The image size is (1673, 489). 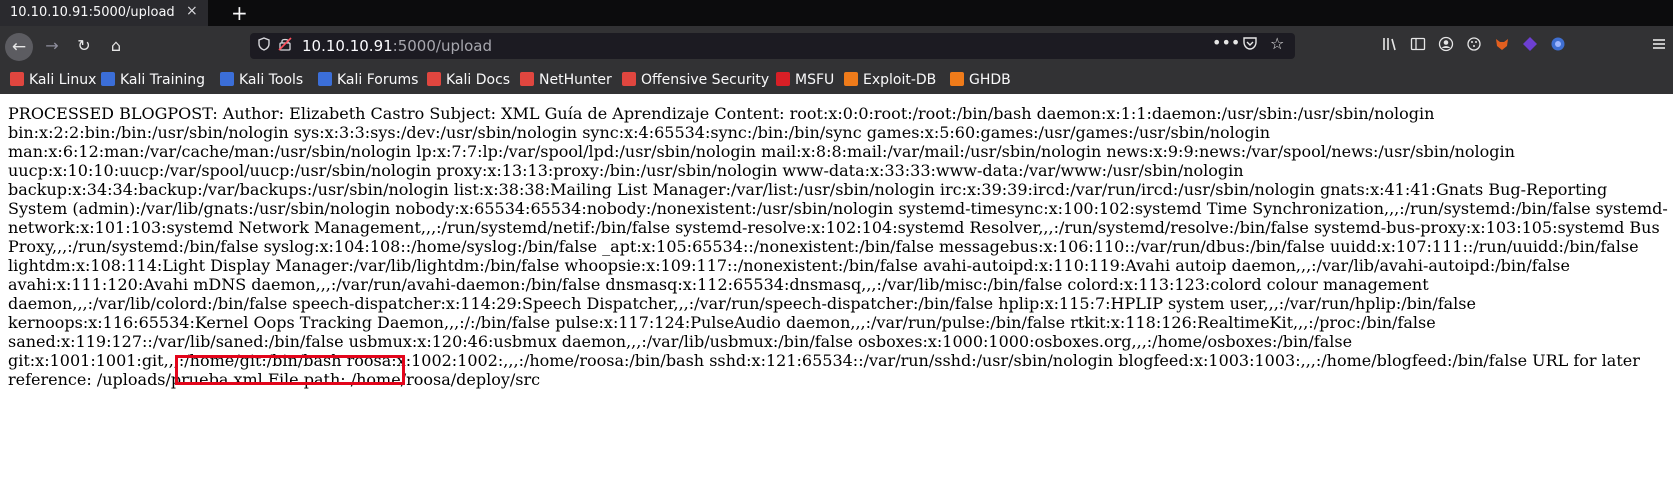 What do you see at coordinates (1226, 42) in the screenshot?
I see `page-actions-icon: •••` at bounding box center [1226, 42].